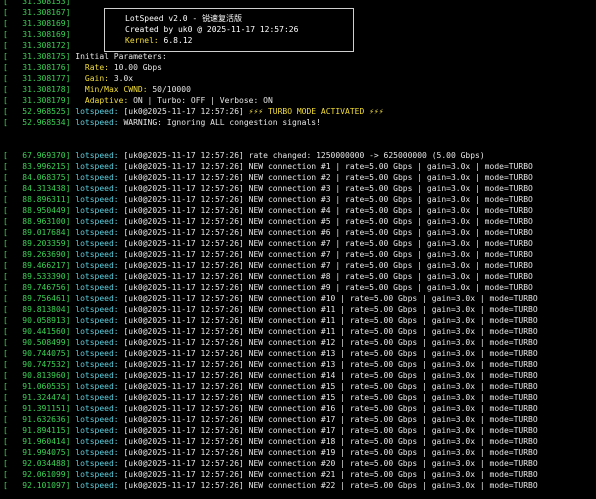 The width and height of the screenshot is (596, 499). I want to click on log-timestamp: 89.813804, so click(36, 309).